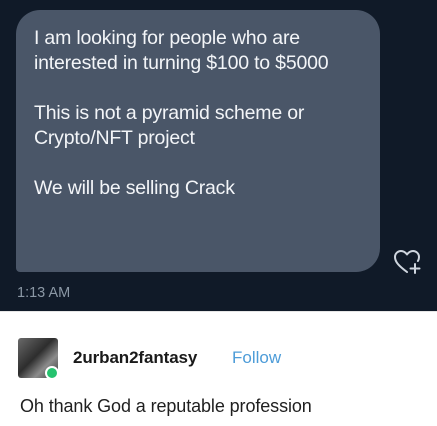  What do you see at coordinates (44, 293) in the screenshot?
I see `message-timestamp: 1:13 AM` at bounding box center [44, 293].